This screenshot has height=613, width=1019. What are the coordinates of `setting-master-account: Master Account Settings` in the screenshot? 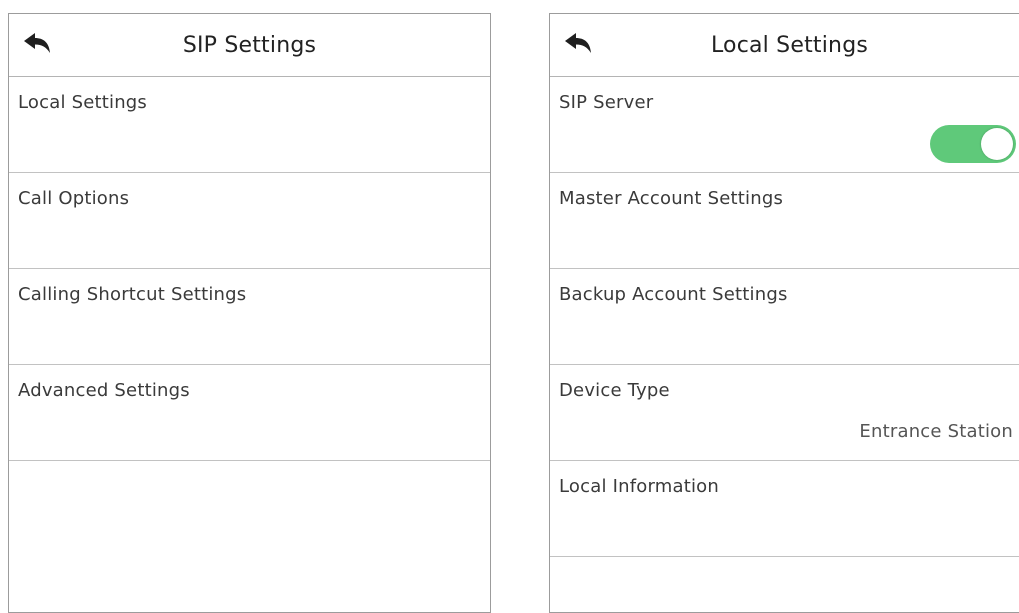 It's located at (784, 221).